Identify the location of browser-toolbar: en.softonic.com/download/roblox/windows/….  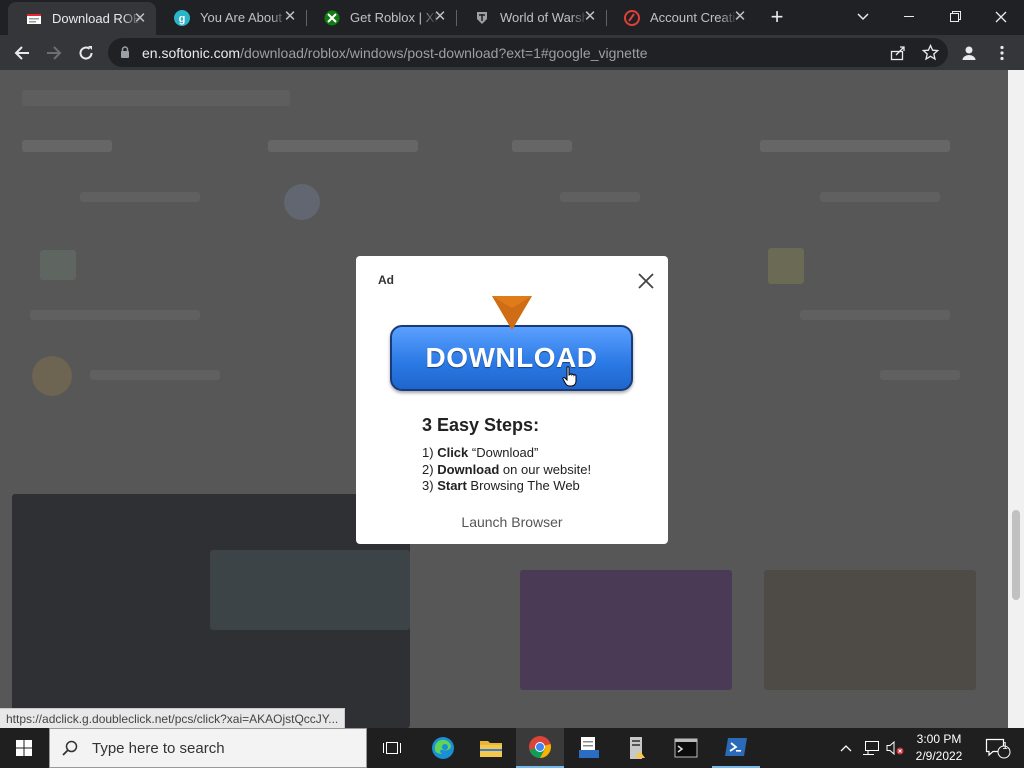
(512, 52).